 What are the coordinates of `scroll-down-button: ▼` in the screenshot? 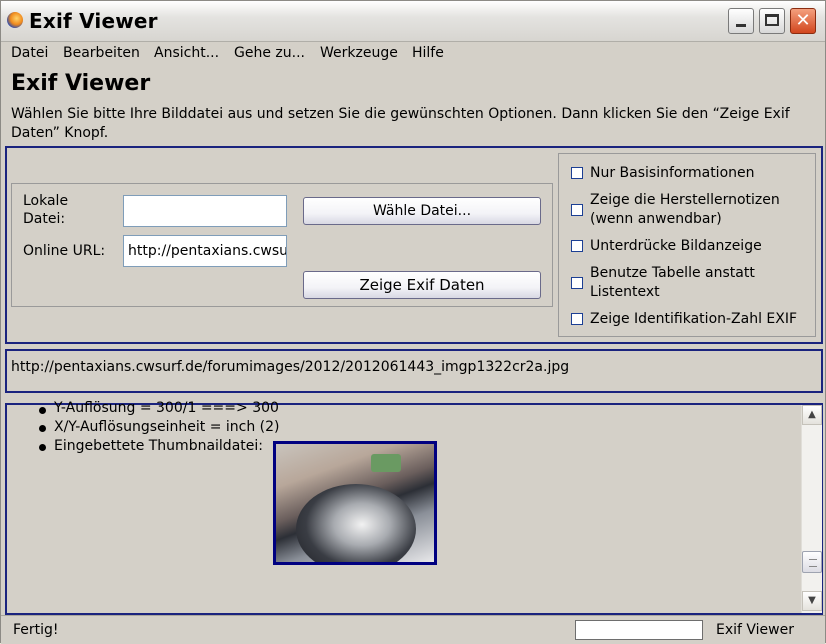 It's located at (812, 601).